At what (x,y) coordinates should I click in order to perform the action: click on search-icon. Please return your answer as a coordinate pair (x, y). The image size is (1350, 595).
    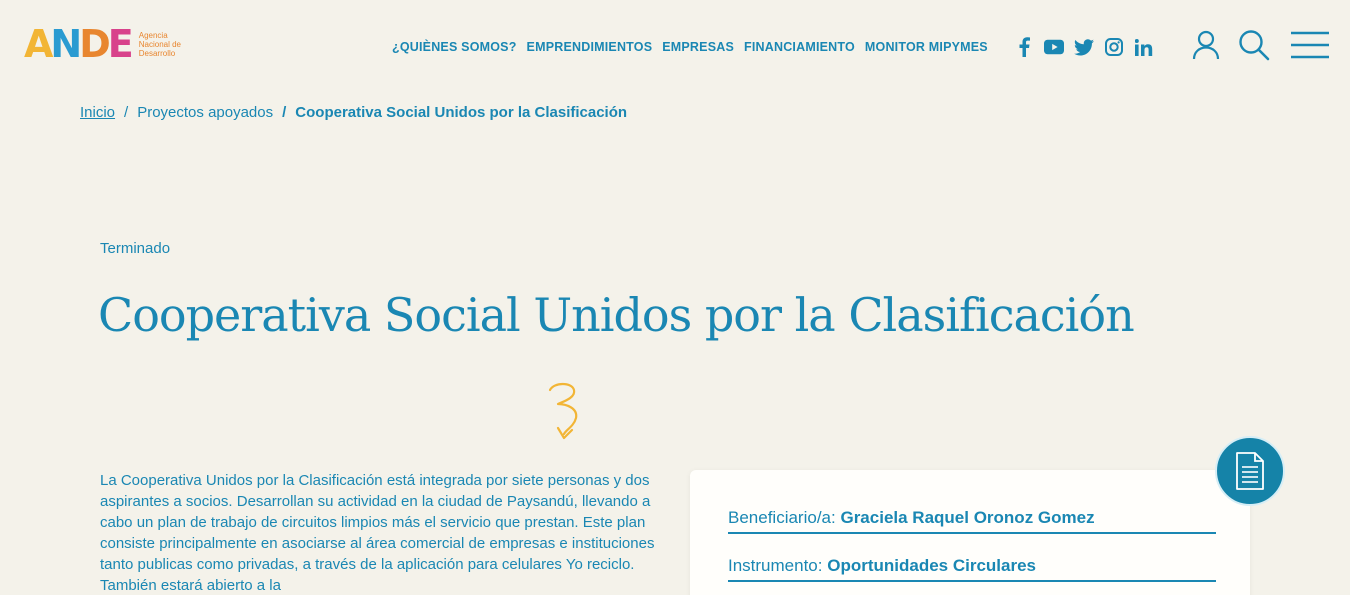
    Looking at the image, I should click on (1254, 45).